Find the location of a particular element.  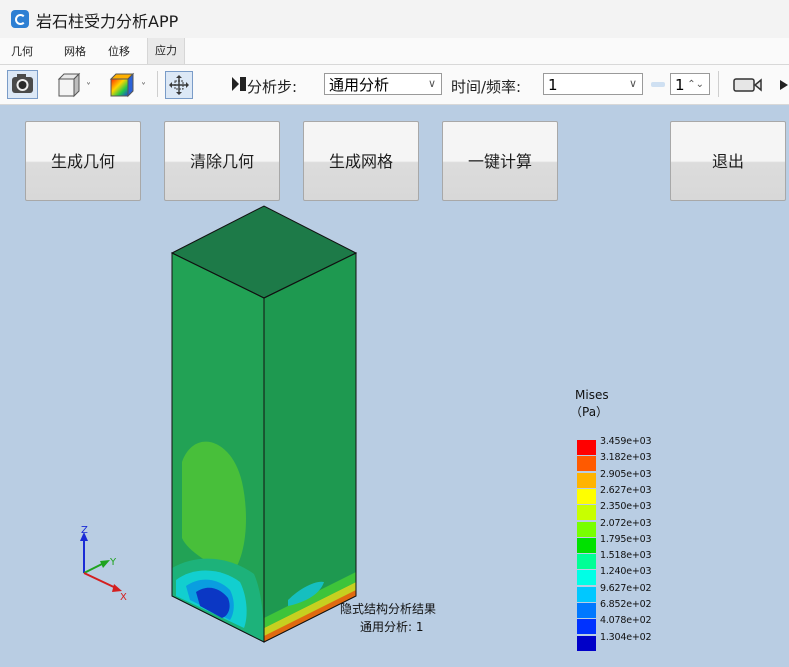

step-select-value: 通用分析 is located at coordinates (359, 85).